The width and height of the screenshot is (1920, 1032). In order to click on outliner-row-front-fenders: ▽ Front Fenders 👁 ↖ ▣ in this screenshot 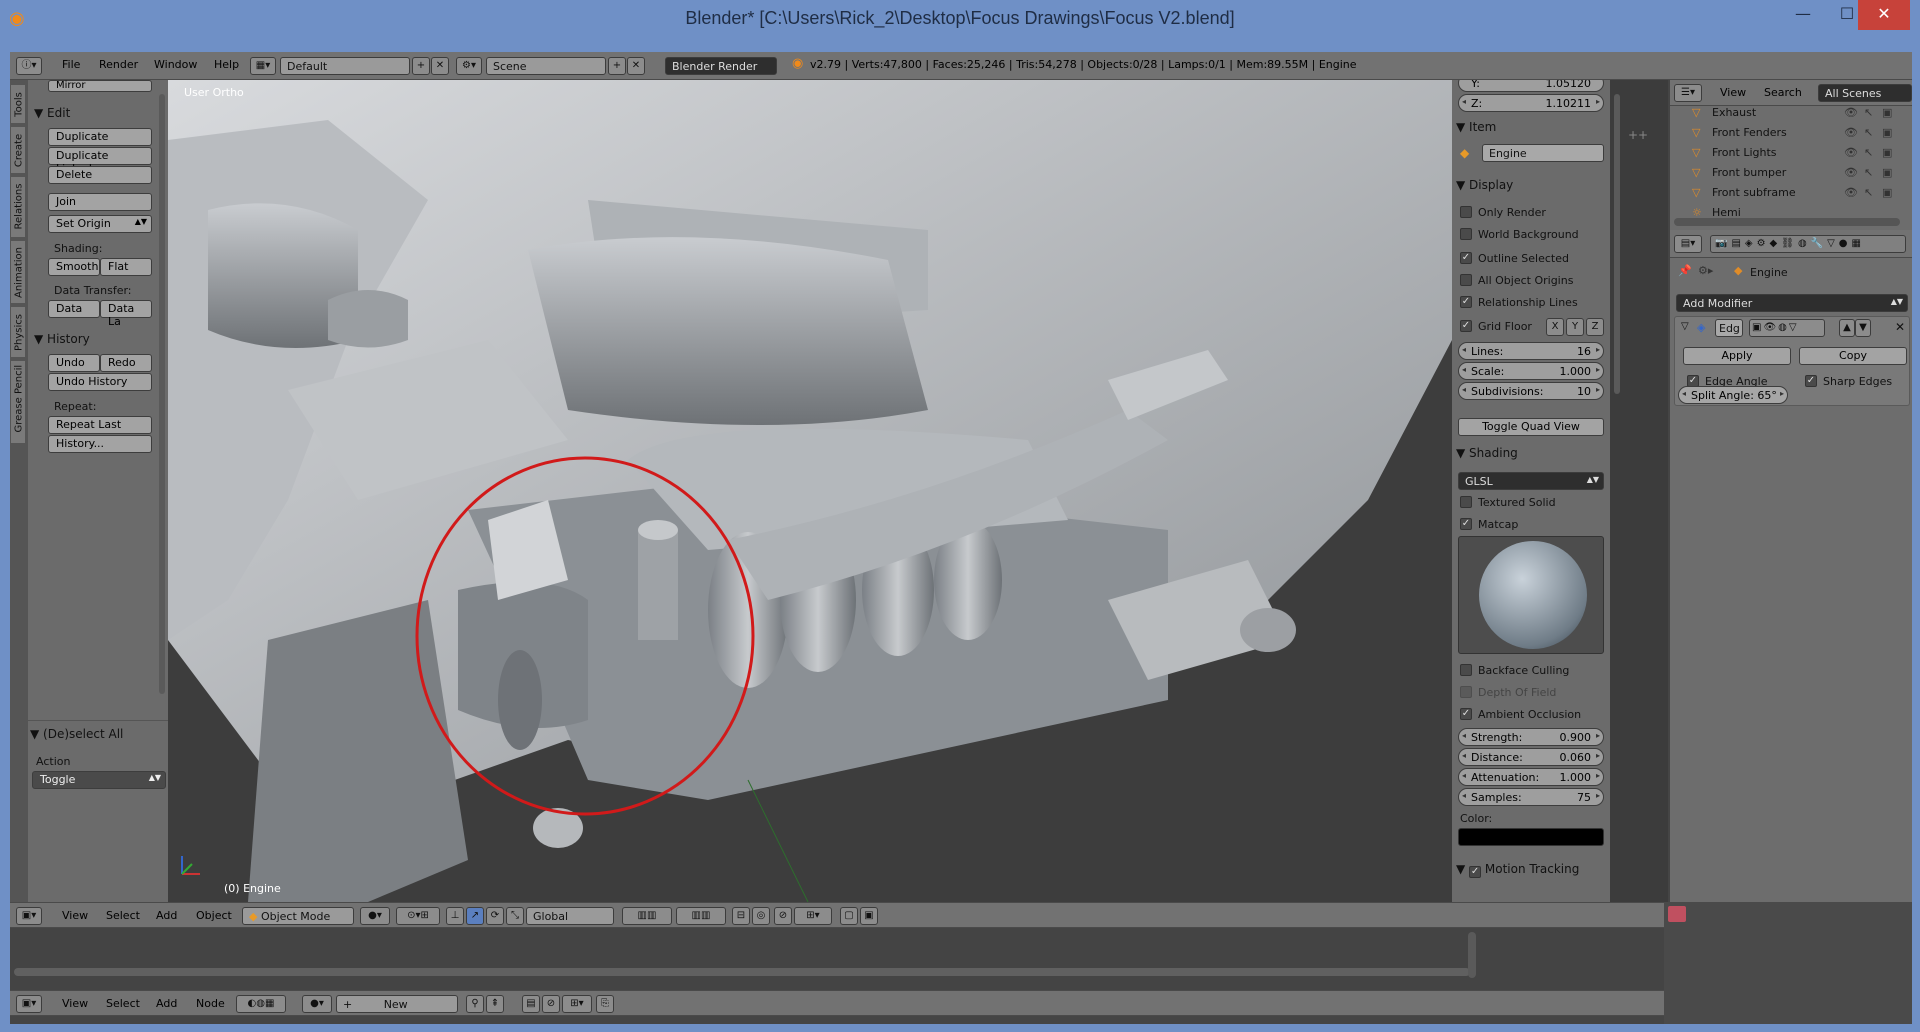, I will do `click(1791, 134)`.